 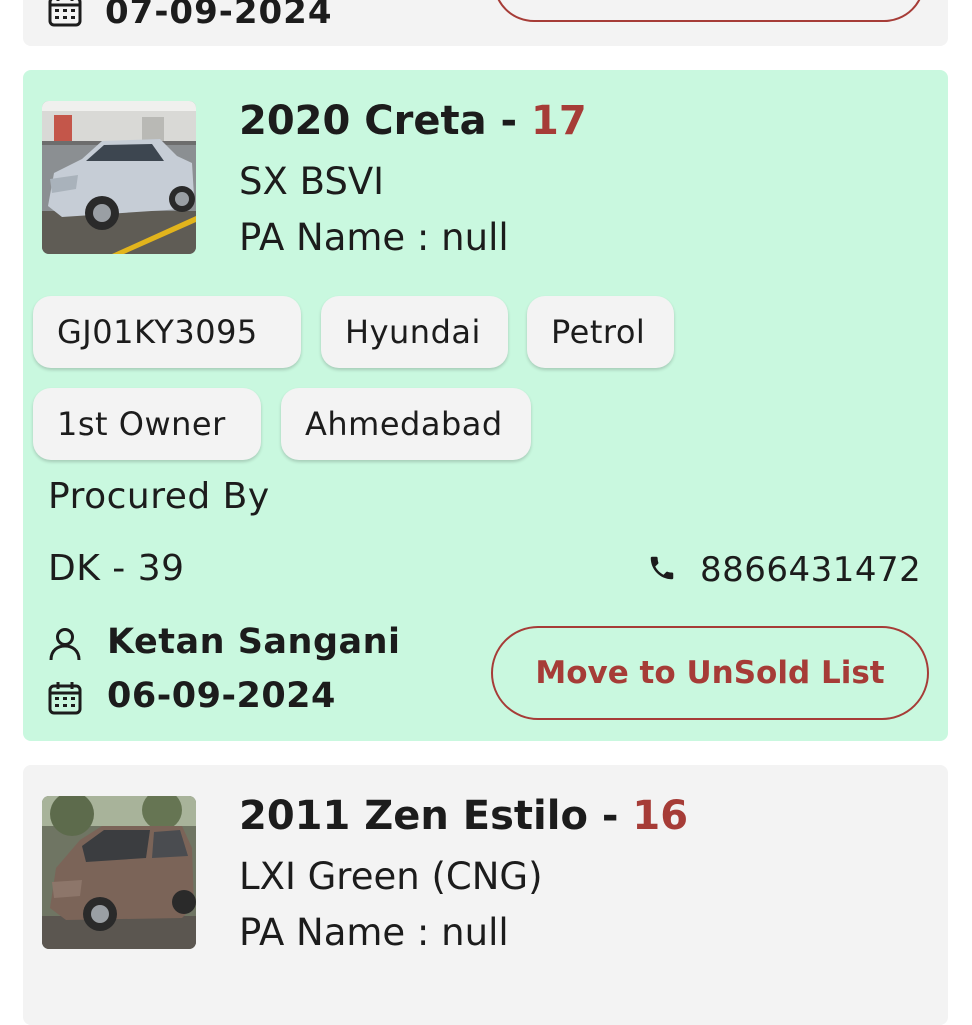 I want to click on person-name: Ketan Sangani, so click(x=254, y=642).